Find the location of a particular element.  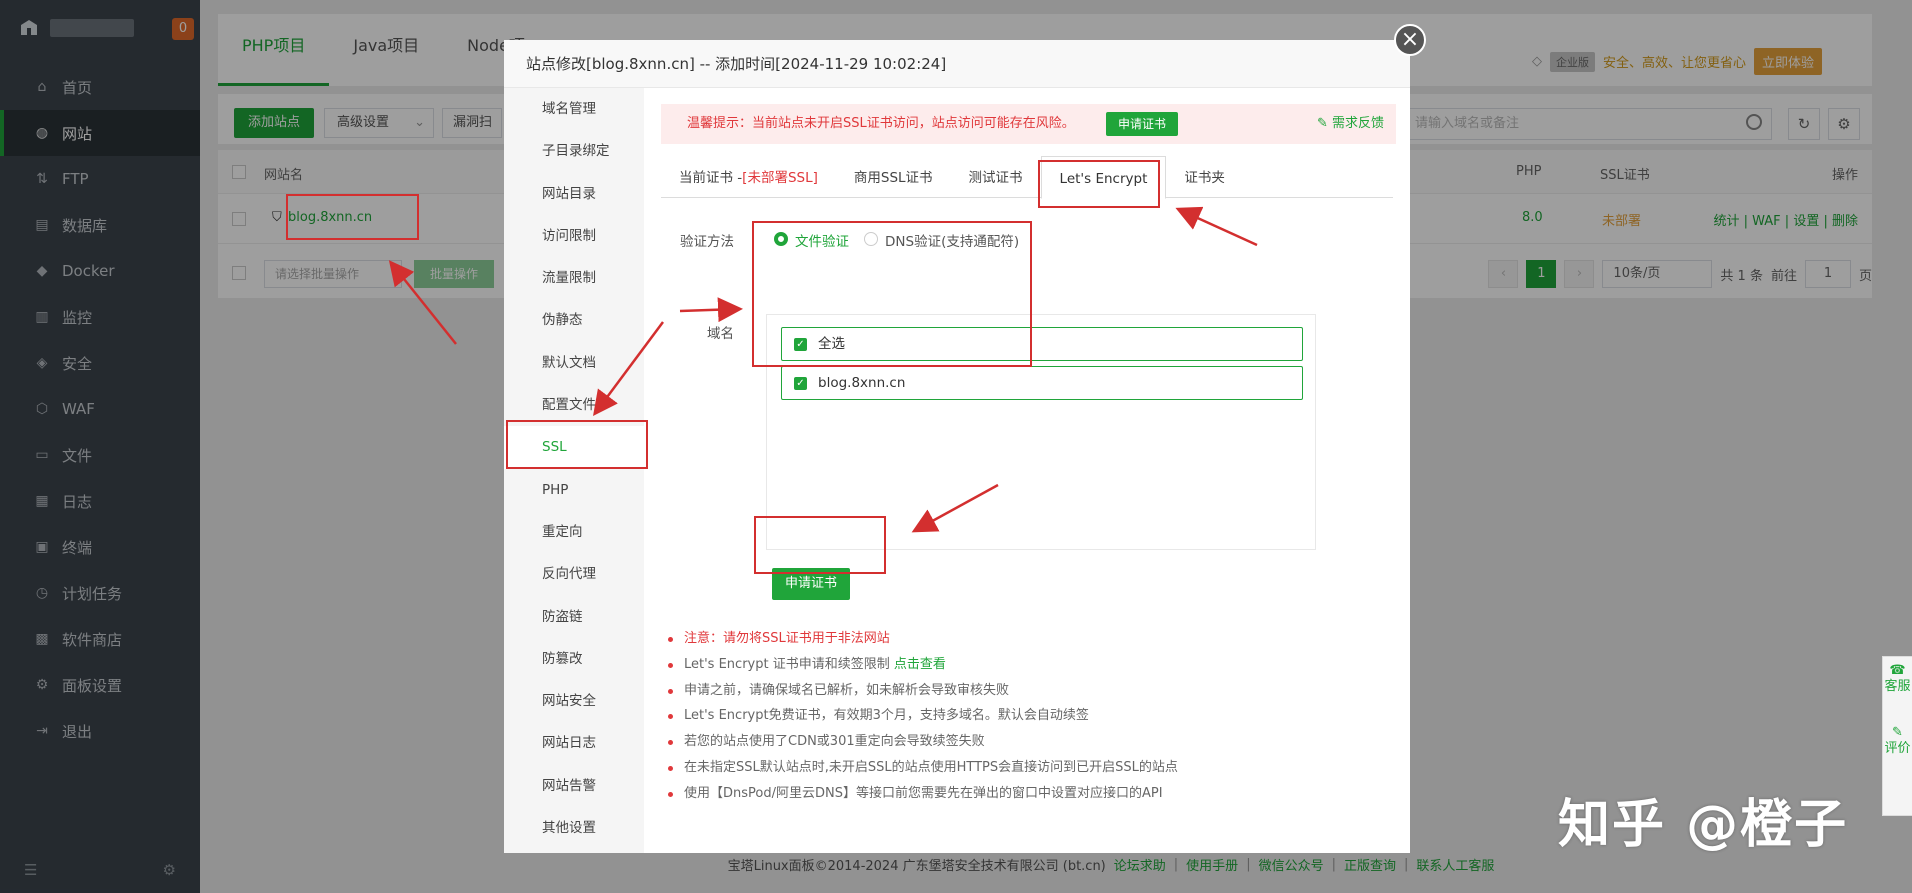

modal-nav-access-limit: 访问限制 is located at coordinates (574, 236).